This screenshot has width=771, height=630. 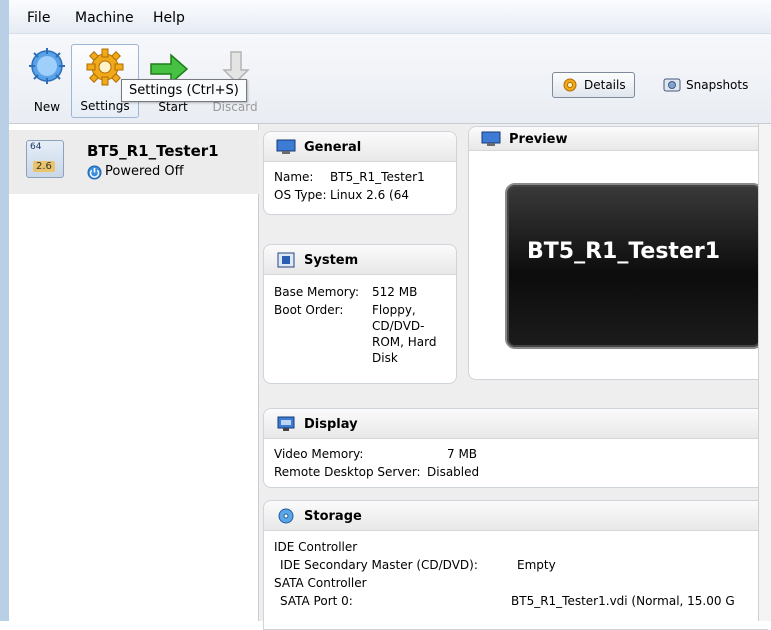 What do you see at coordinates (717, 85) in the screenshot?
I see `snapshots-label: Snapshots` at bounding box center [717, 85].